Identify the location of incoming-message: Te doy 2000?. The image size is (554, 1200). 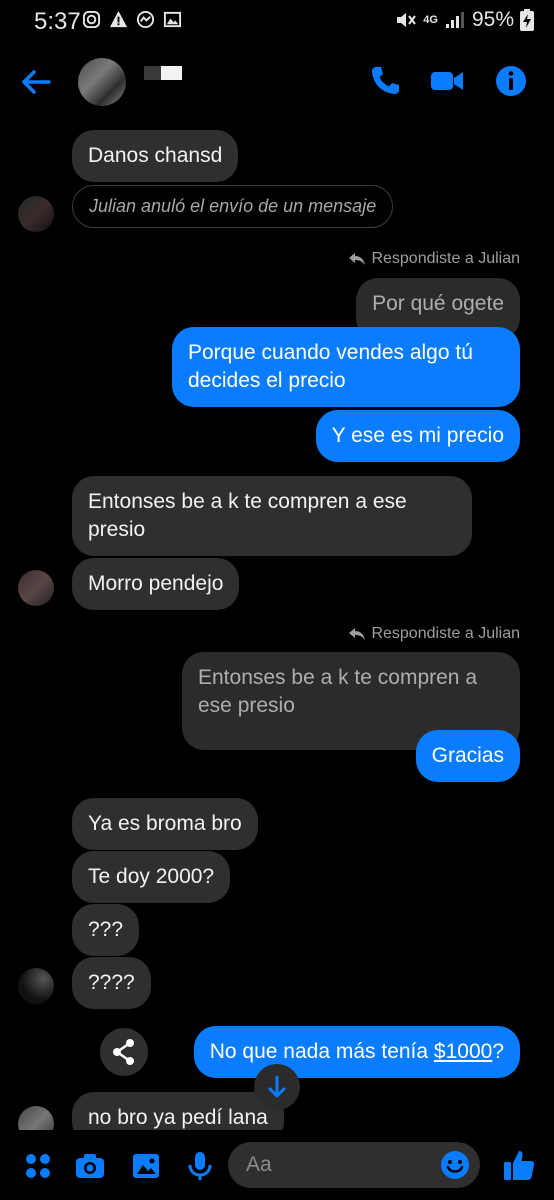
(151, 877).